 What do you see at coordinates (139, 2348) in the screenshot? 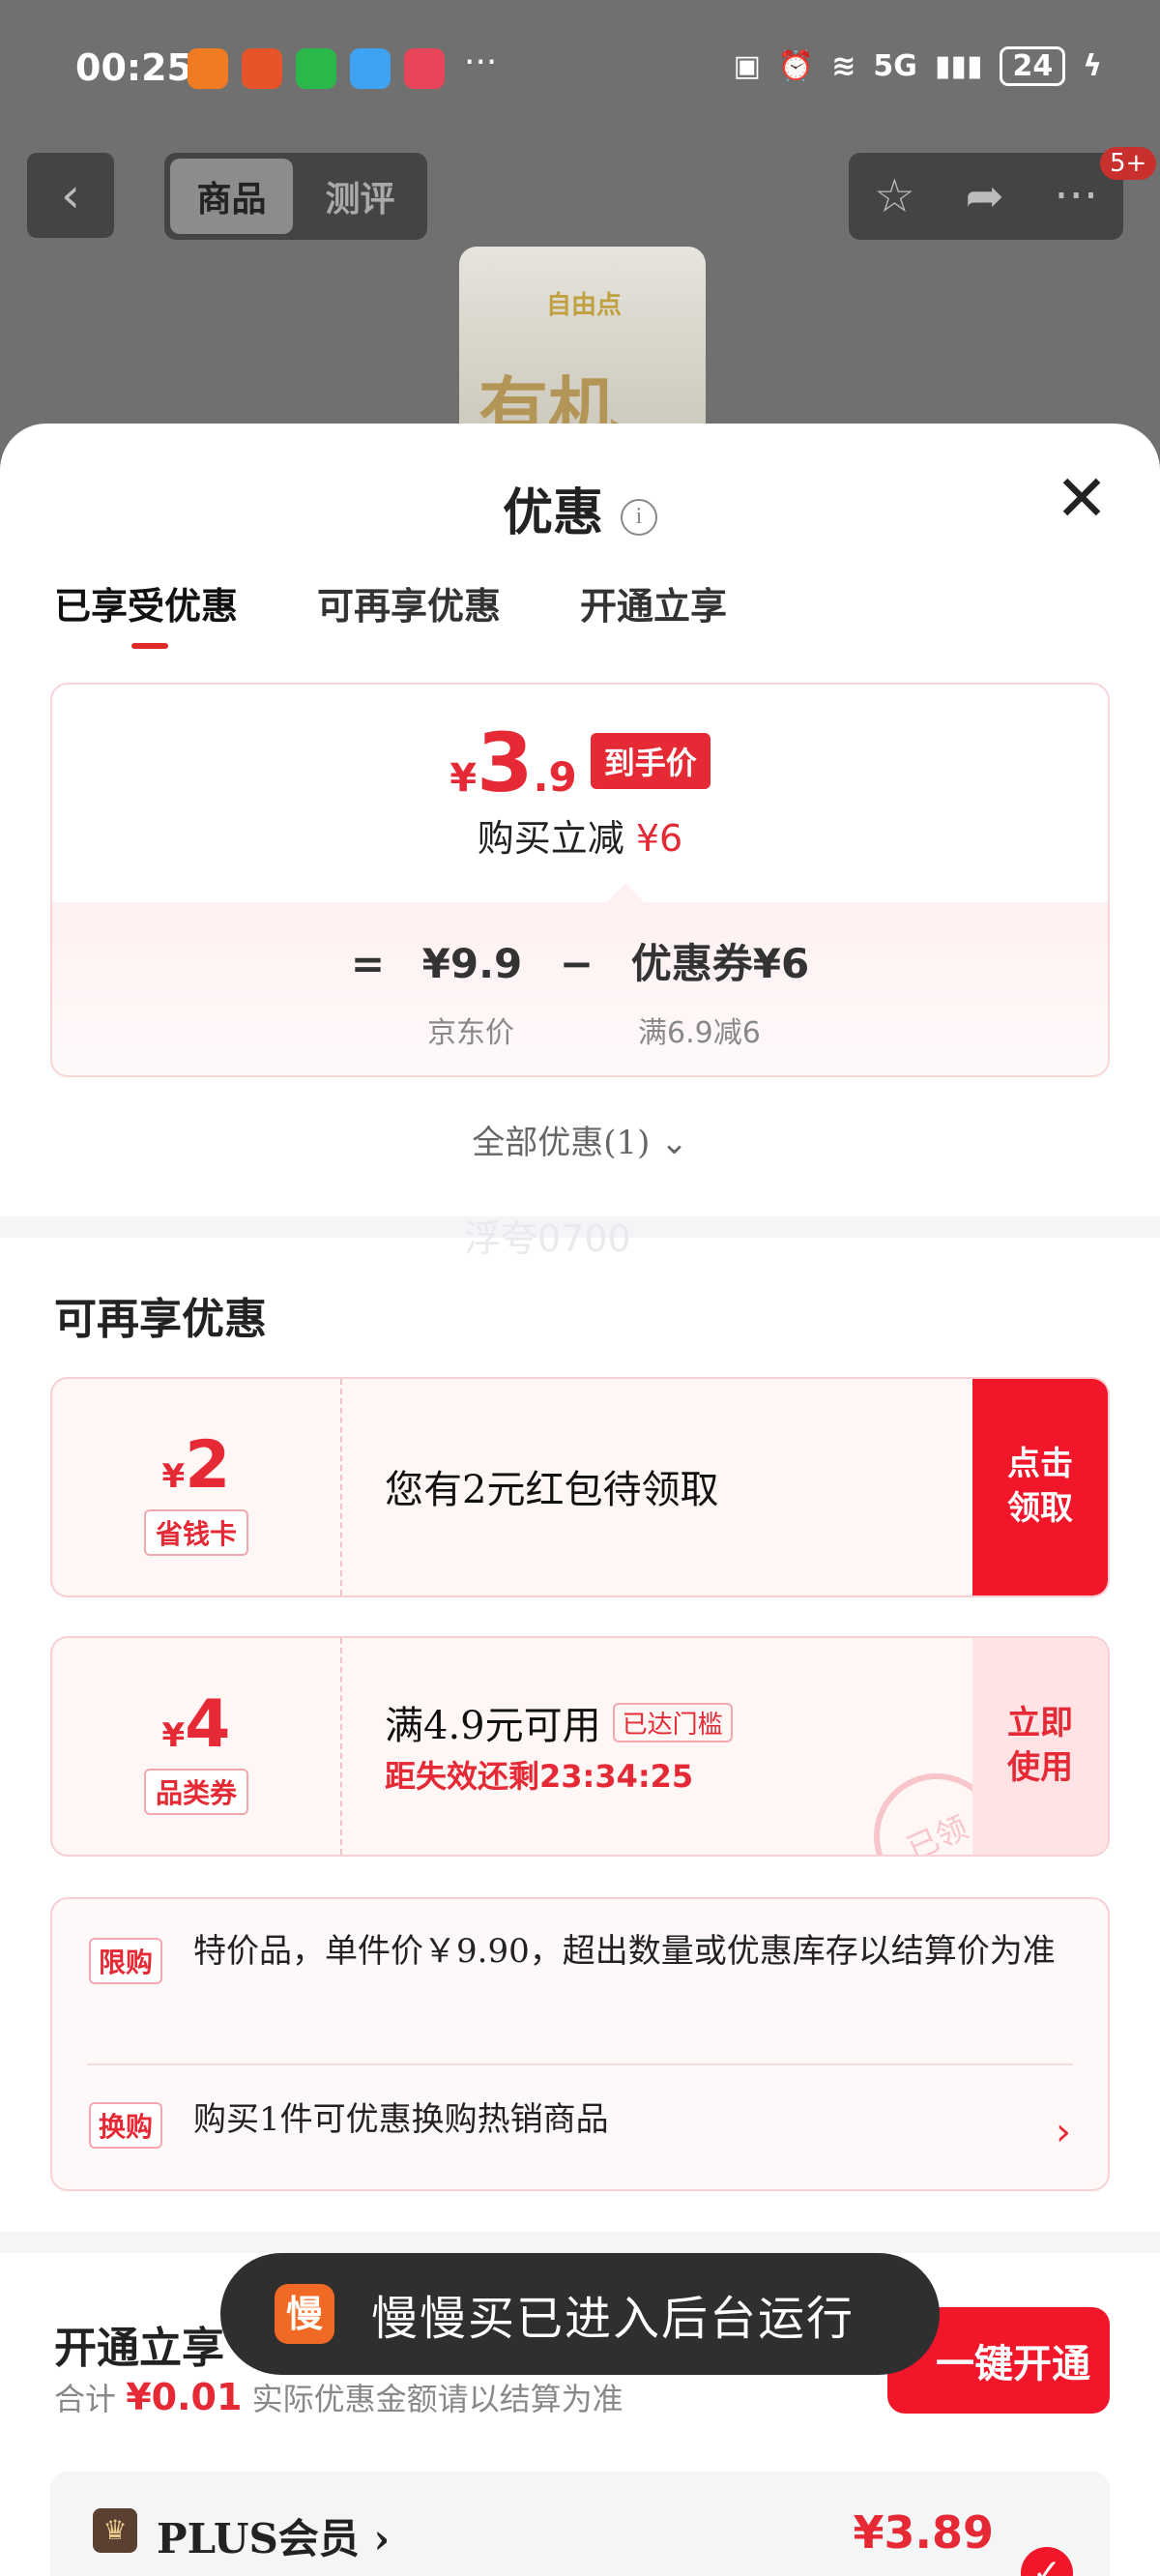
I see `open-enjoy-title: 开通立享` at bounding box center [139, 2348].